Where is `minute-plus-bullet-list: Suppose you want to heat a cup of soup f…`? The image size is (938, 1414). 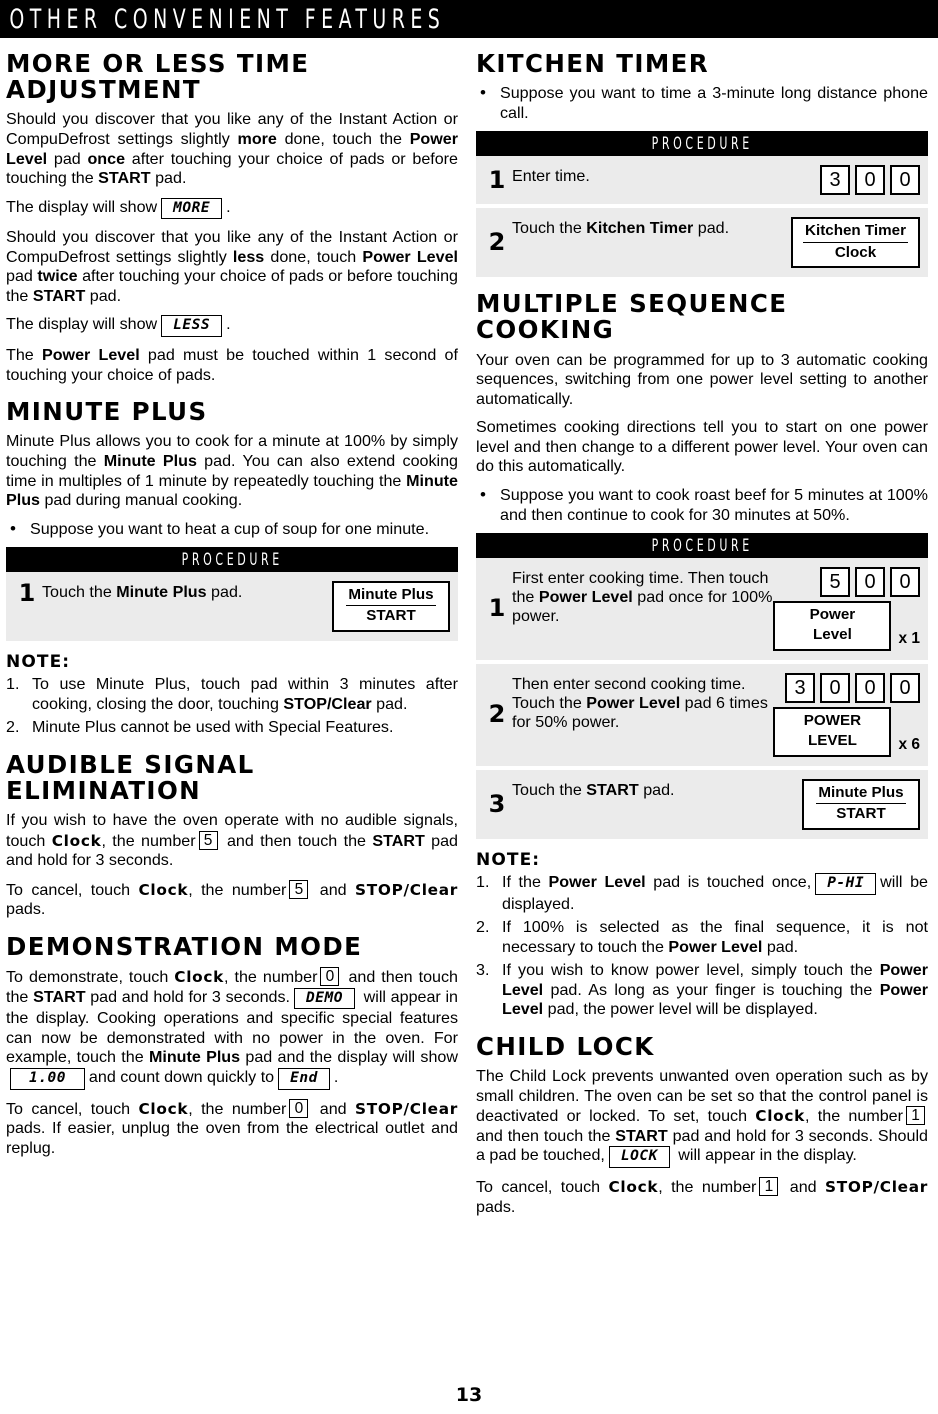
minute-plus-bullet-list: Suppose you want to heat a cup of soup f… is located at coordinates (232, 529).